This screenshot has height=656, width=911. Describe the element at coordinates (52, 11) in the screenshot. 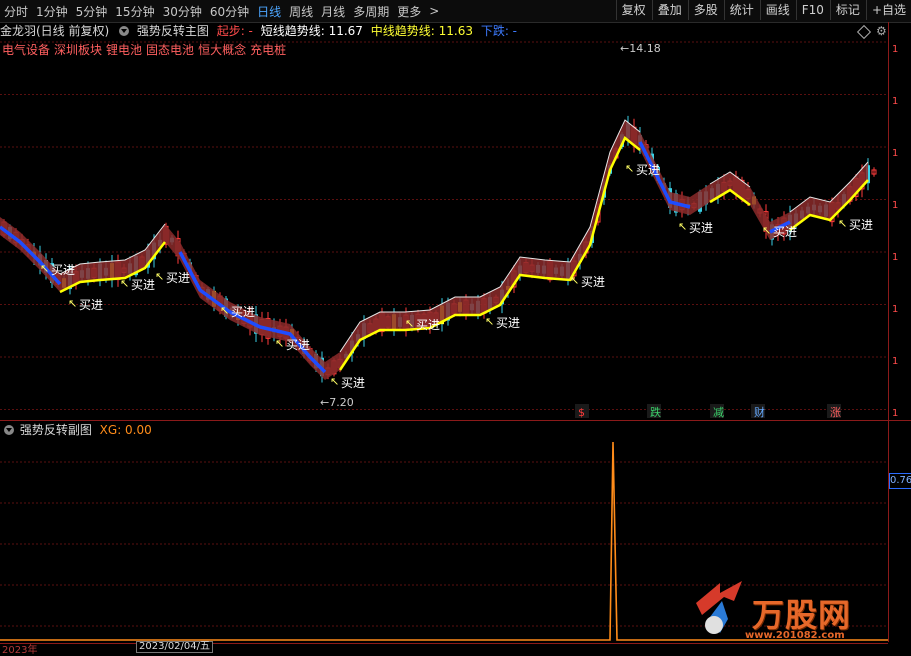

I see `timeframe-tab-1: 1分钟` at that location.